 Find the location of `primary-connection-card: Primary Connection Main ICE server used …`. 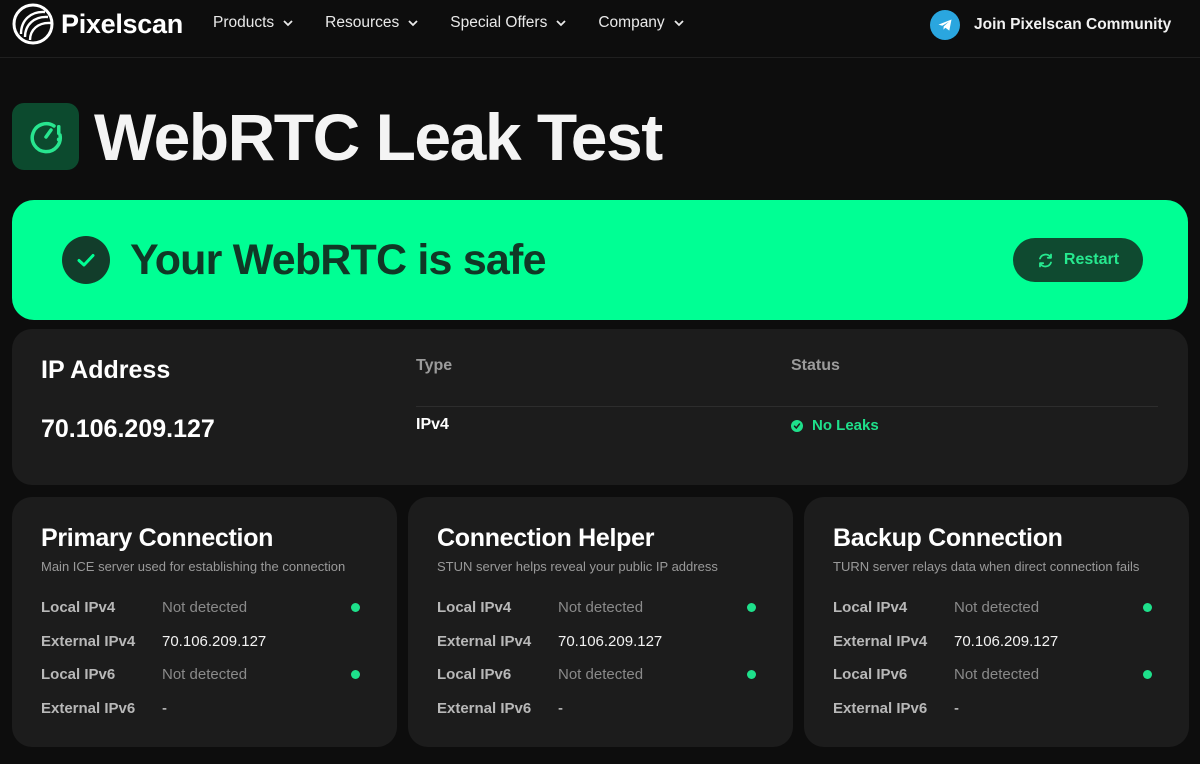

primary-connection-card: Primary Connection Main ICE server used … is located at coordinates (204, 622).